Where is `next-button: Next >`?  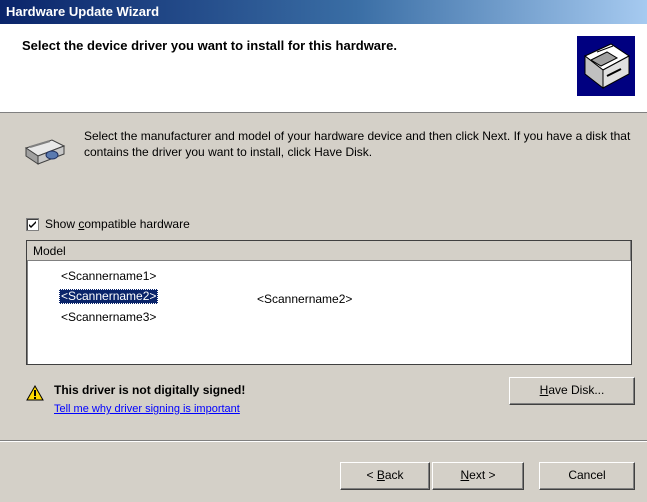
next-button: Next > is located at coordinates (478, 476).